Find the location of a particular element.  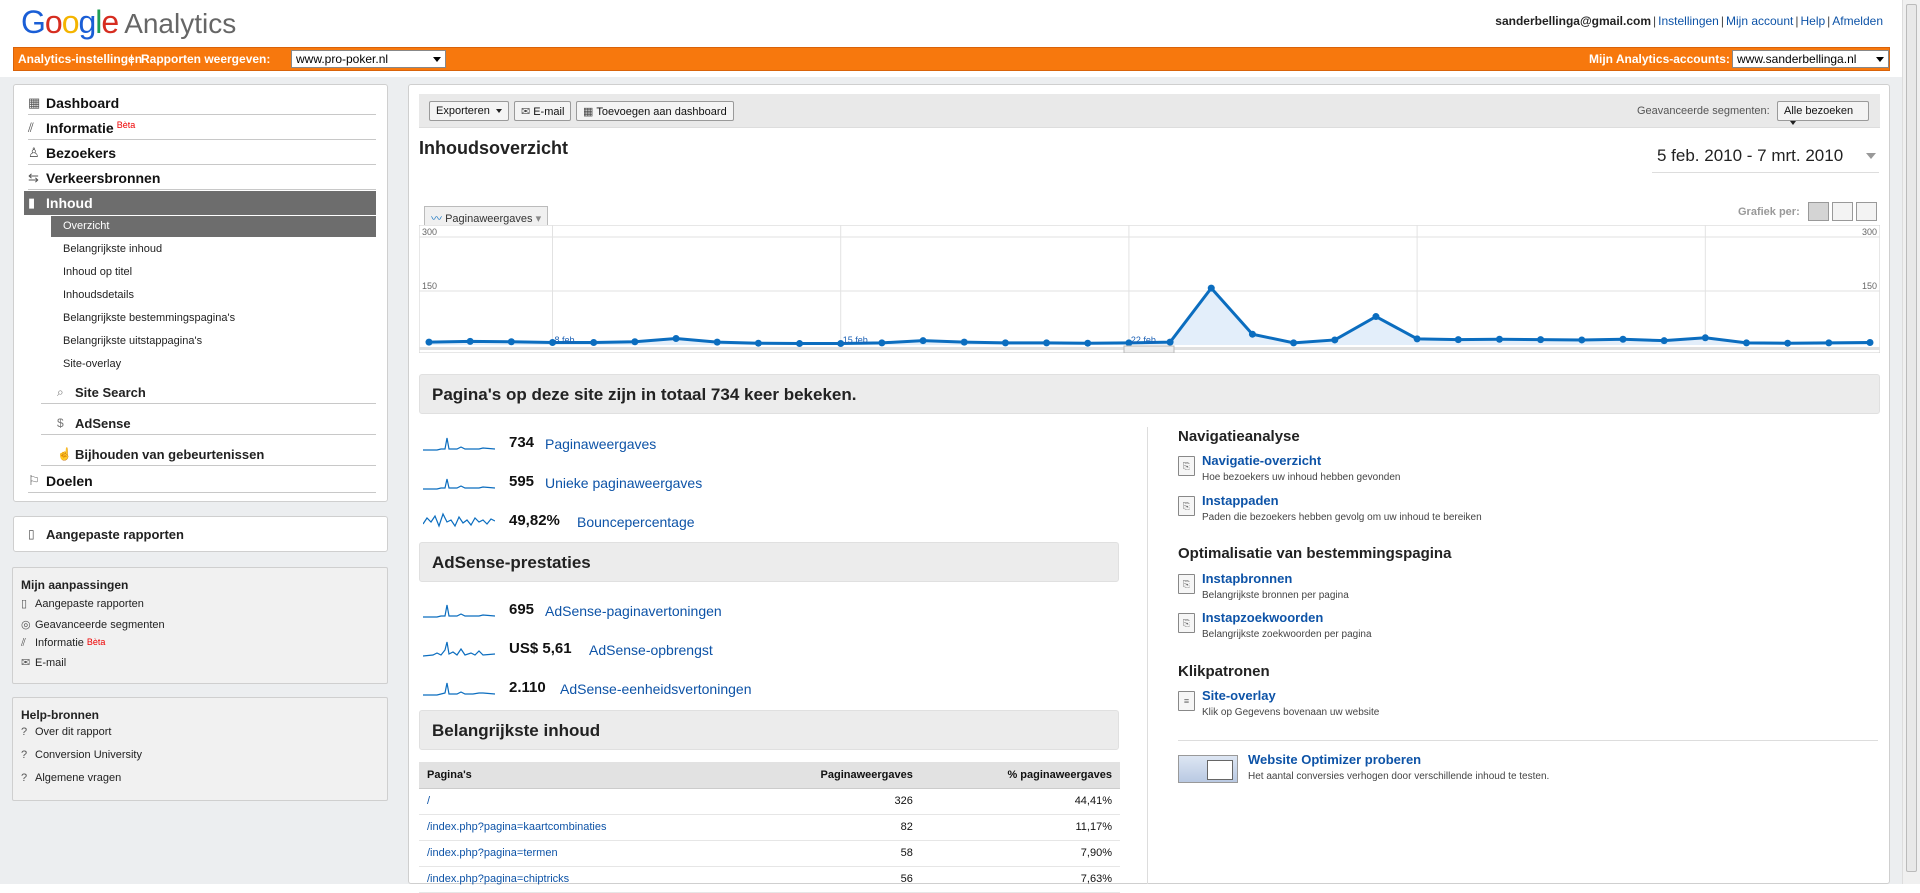

my-email-link: ✉ E-mail is located at coordinates (43, 662).